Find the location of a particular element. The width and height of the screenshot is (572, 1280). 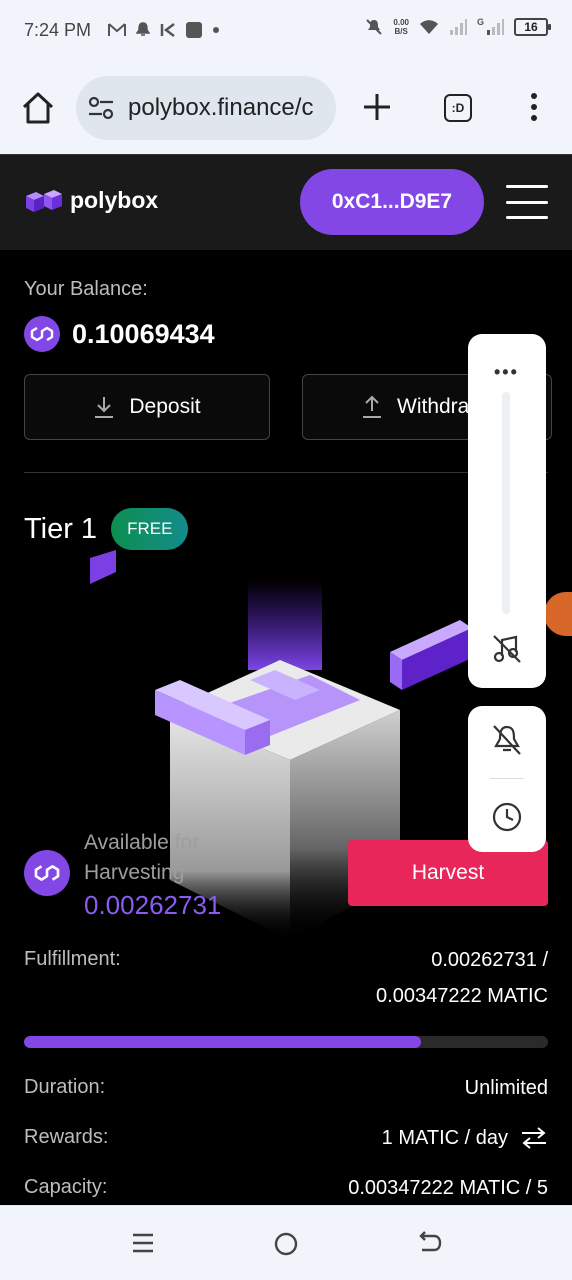

music-off-icon is located at coordinates (507, 649).